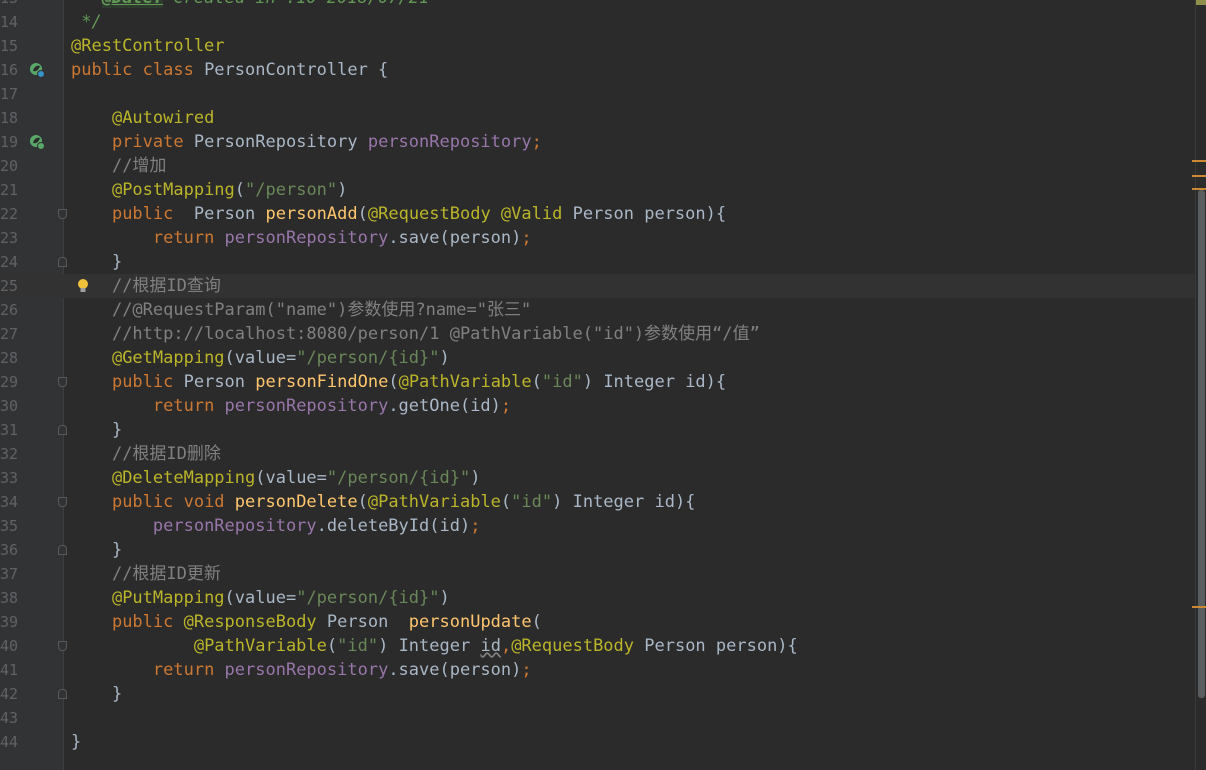 This screenshot has height=770, width=1206. Describe the element at coordinates (9, 742) in the screenshot. I see `line-number: 44` at that location.